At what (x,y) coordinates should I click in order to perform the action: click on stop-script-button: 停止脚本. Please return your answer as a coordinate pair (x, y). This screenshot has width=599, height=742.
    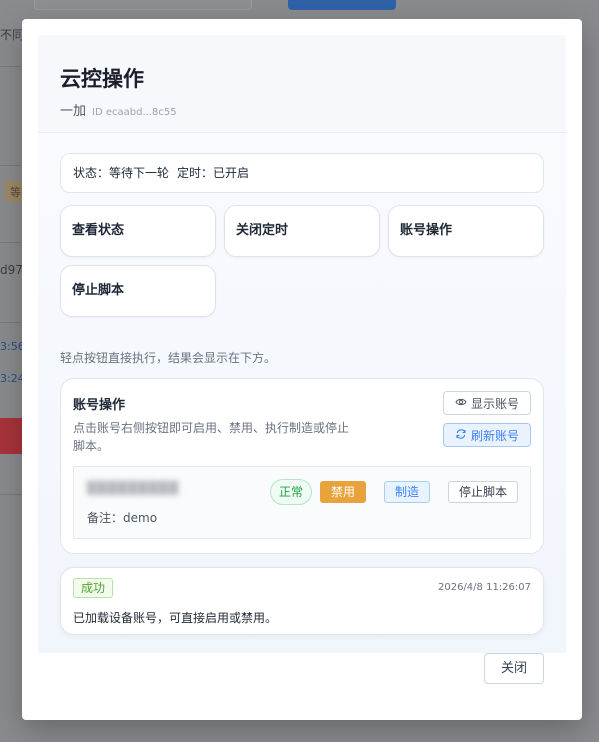
    Looking at the image, I should click on (138, 291).